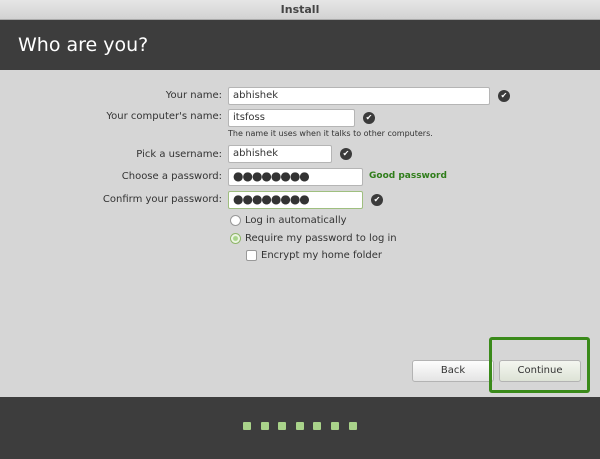 This screenshot has width=600, height=459. Describe the element at coordinates (321, 238) in the screenshot. I see `require-password-label: Require my password to log in` at that location.